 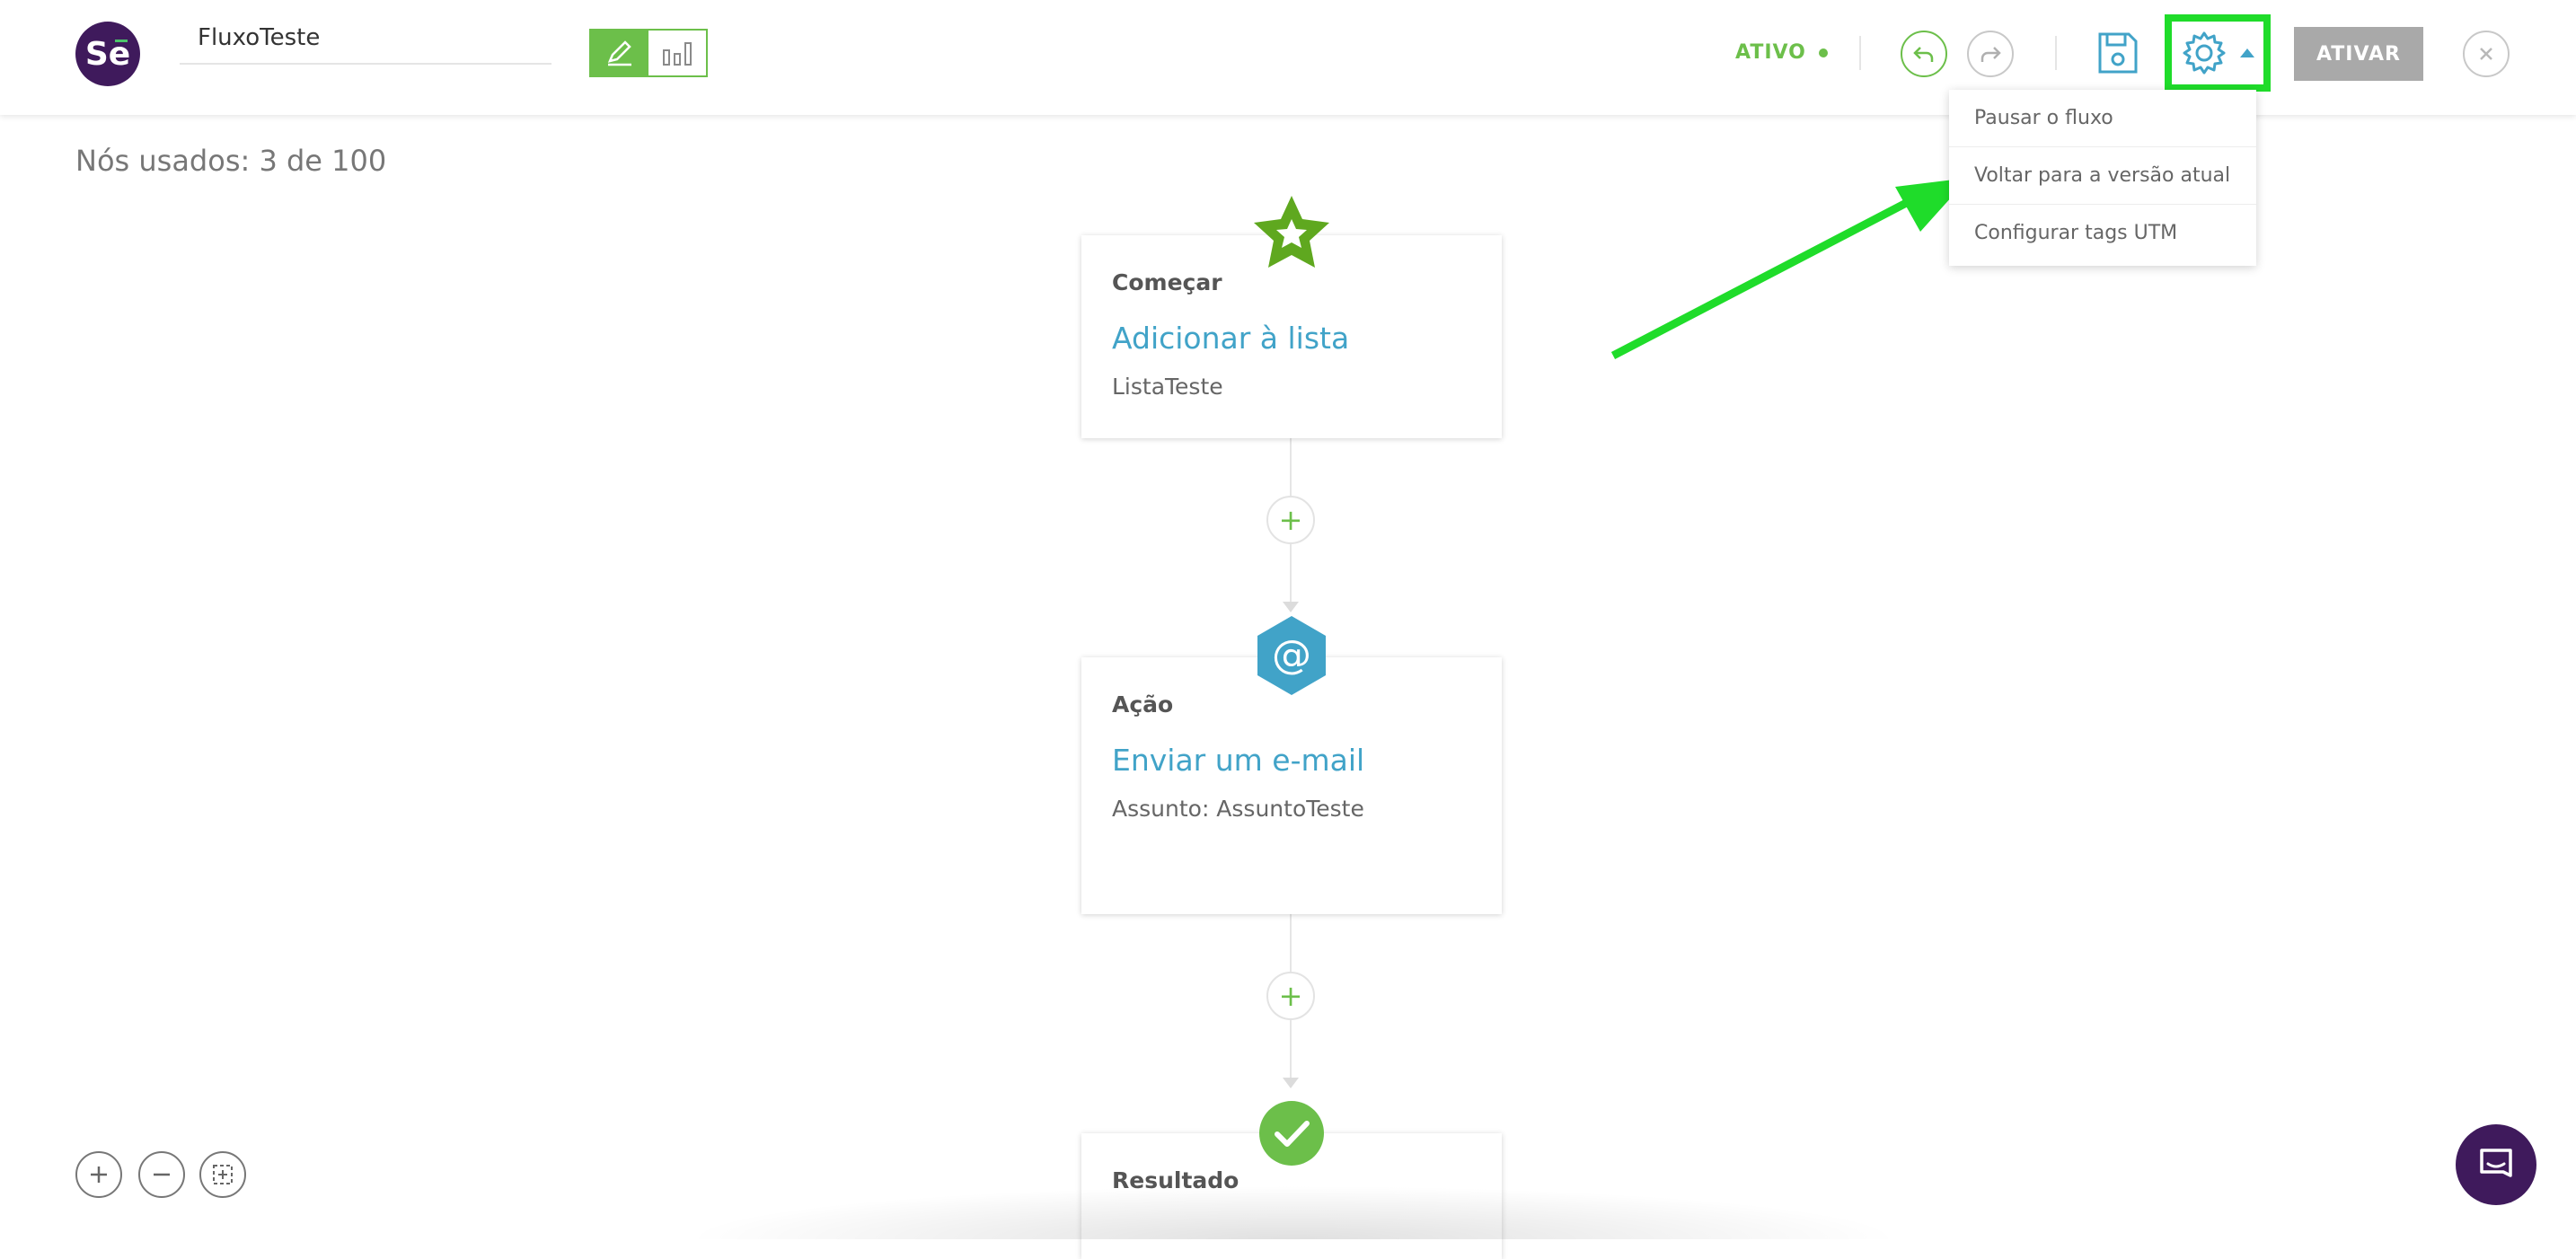 I want to click on menu-item-pause-flow: Pausar o fluxo, so click(x=2102, y=118).